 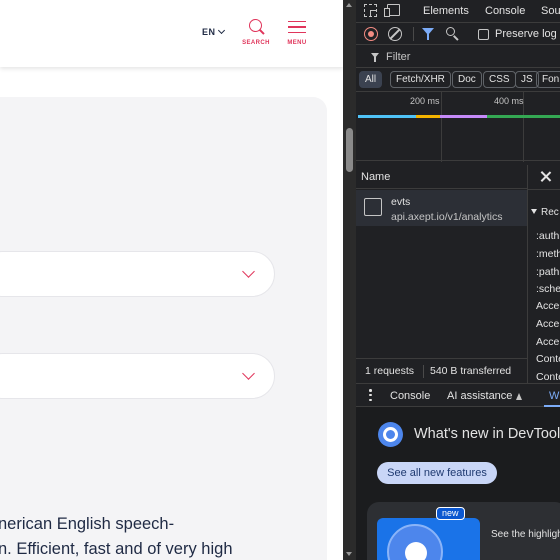 What do you see at coordinates (546, 177) in the screenshot?
I see `close-details-icon` at bounding box center [546, 177].